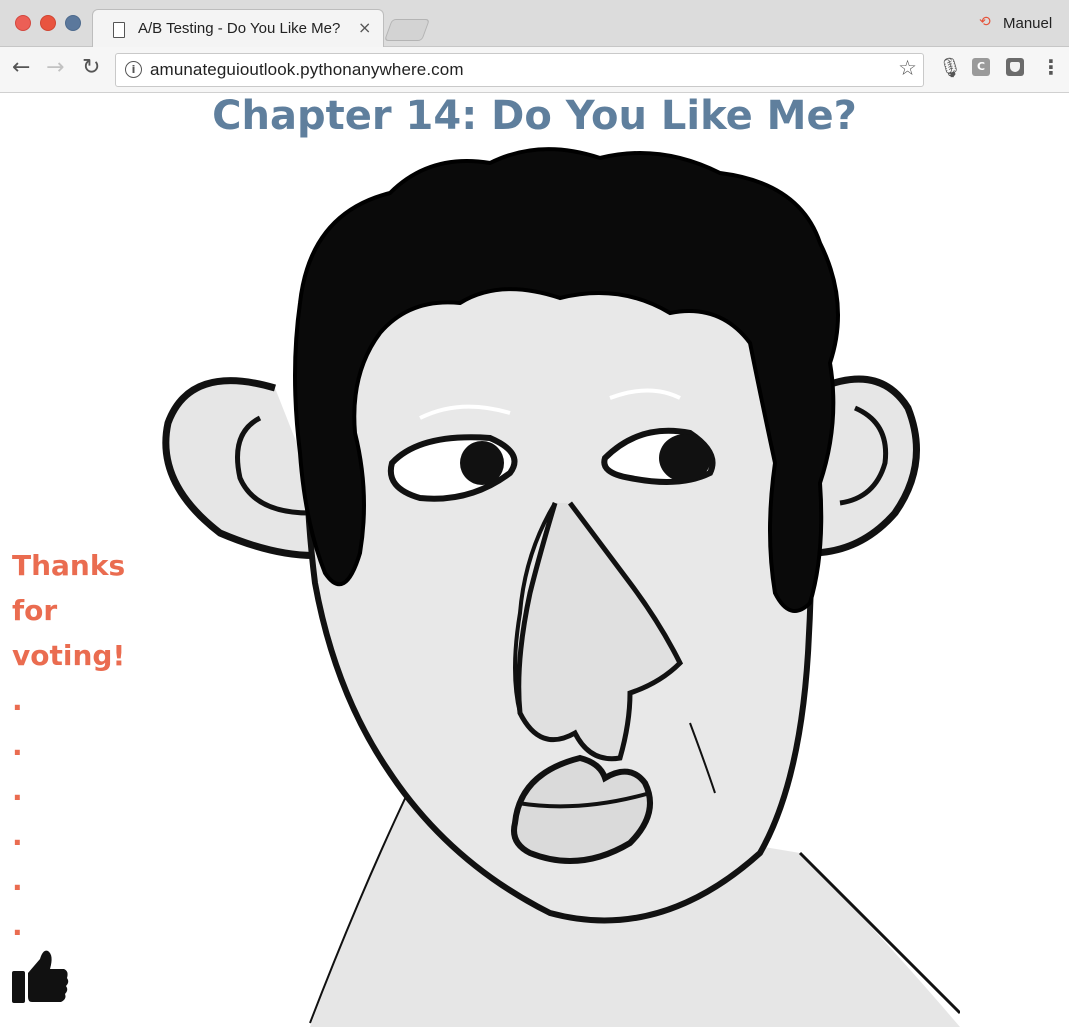 The width and height of the screenshot is (1069, 1027). Describe the element at coordinates (519, 70) in the screenshot. I see `address-bar: i amunateguioutlook.pythonanywhere.com ☆` at that location.